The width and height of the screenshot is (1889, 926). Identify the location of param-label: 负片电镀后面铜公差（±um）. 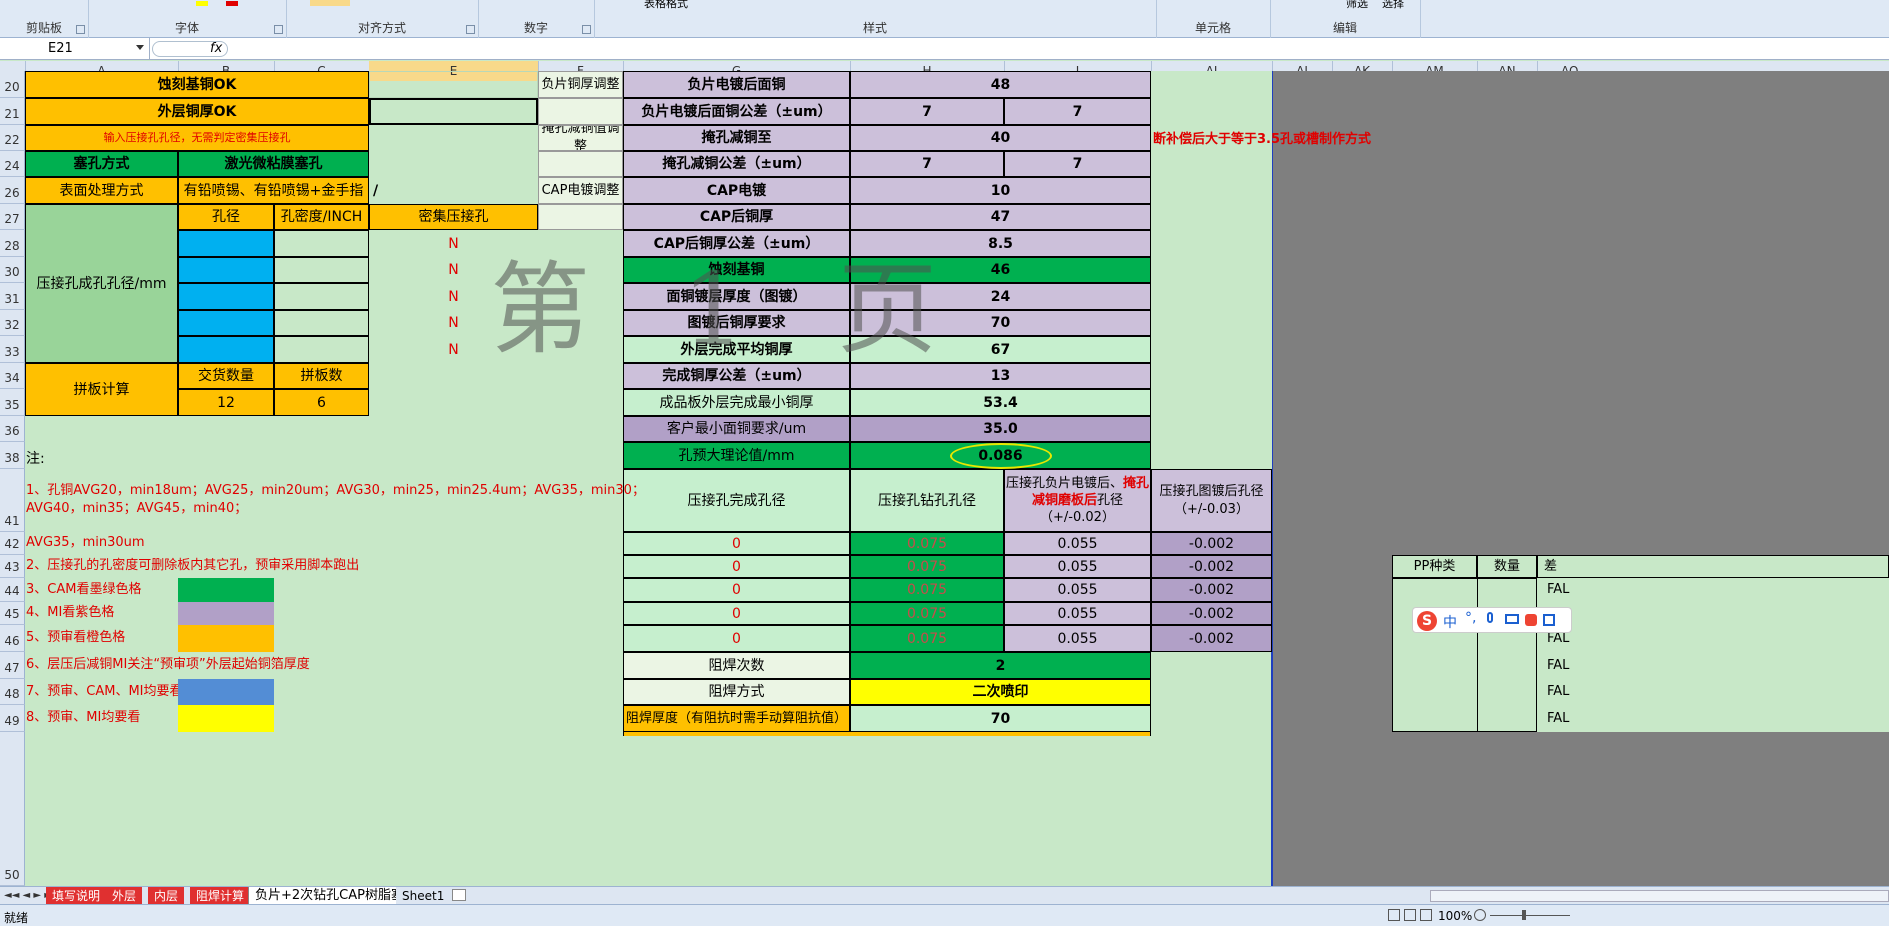
(736, 111).